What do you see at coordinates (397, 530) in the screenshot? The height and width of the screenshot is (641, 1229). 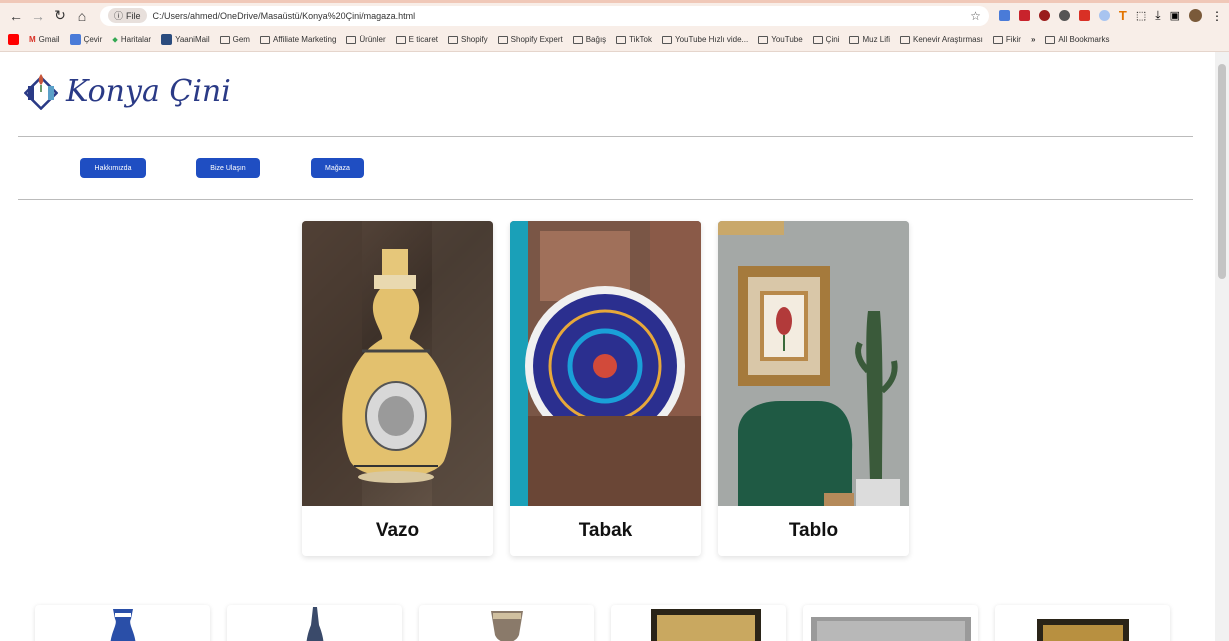 I see `product-title: Vazo` at bounding box center [397, 530].